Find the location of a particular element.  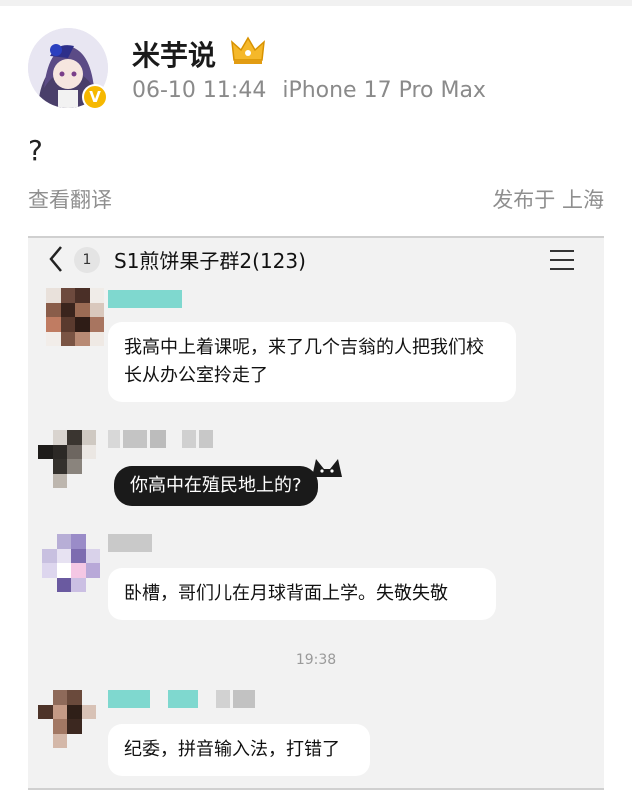

post-date: 06-10 11:44 is located at coordinates (199, 90).